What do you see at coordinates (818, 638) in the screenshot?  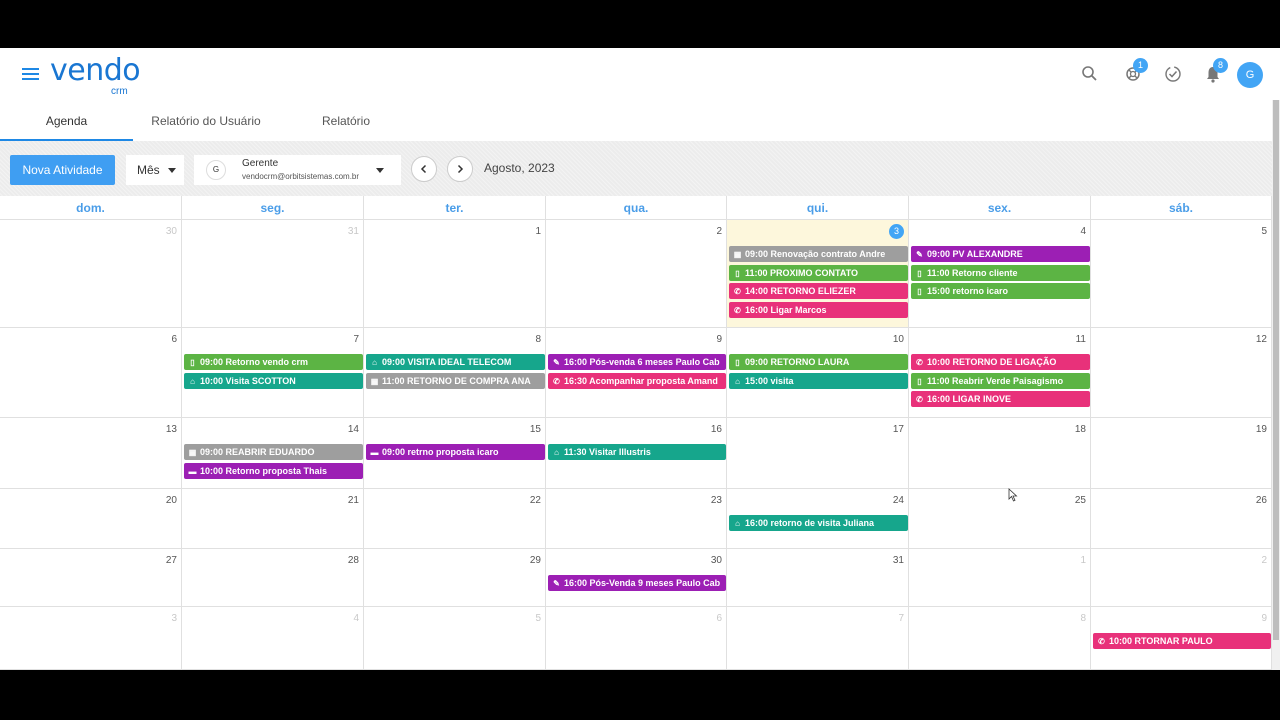 I see `day-cell: 7` at bounding box center [818, 638].